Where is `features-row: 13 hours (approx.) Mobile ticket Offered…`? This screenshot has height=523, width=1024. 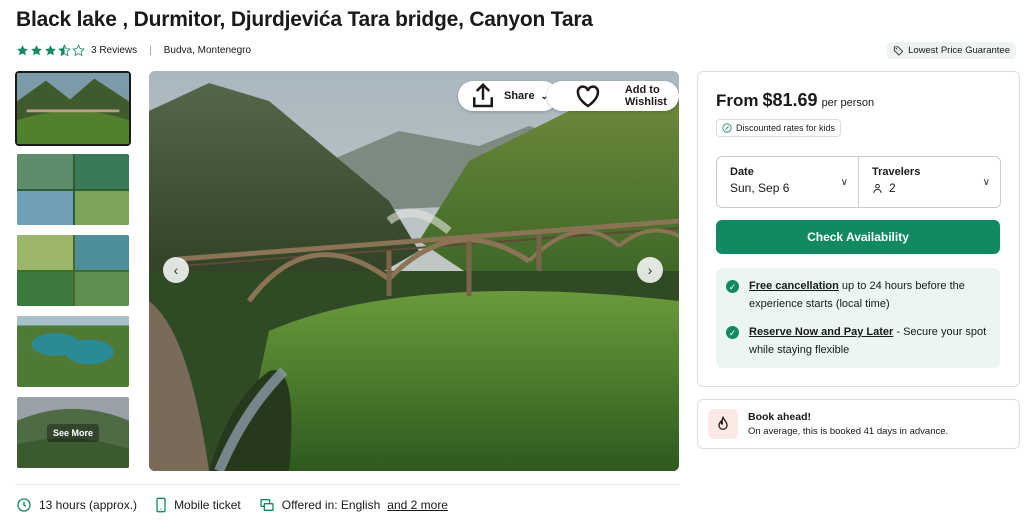 features-row: 13 hours (approx.) Mobile ticket Offered… is located at coordinates (232, 505).